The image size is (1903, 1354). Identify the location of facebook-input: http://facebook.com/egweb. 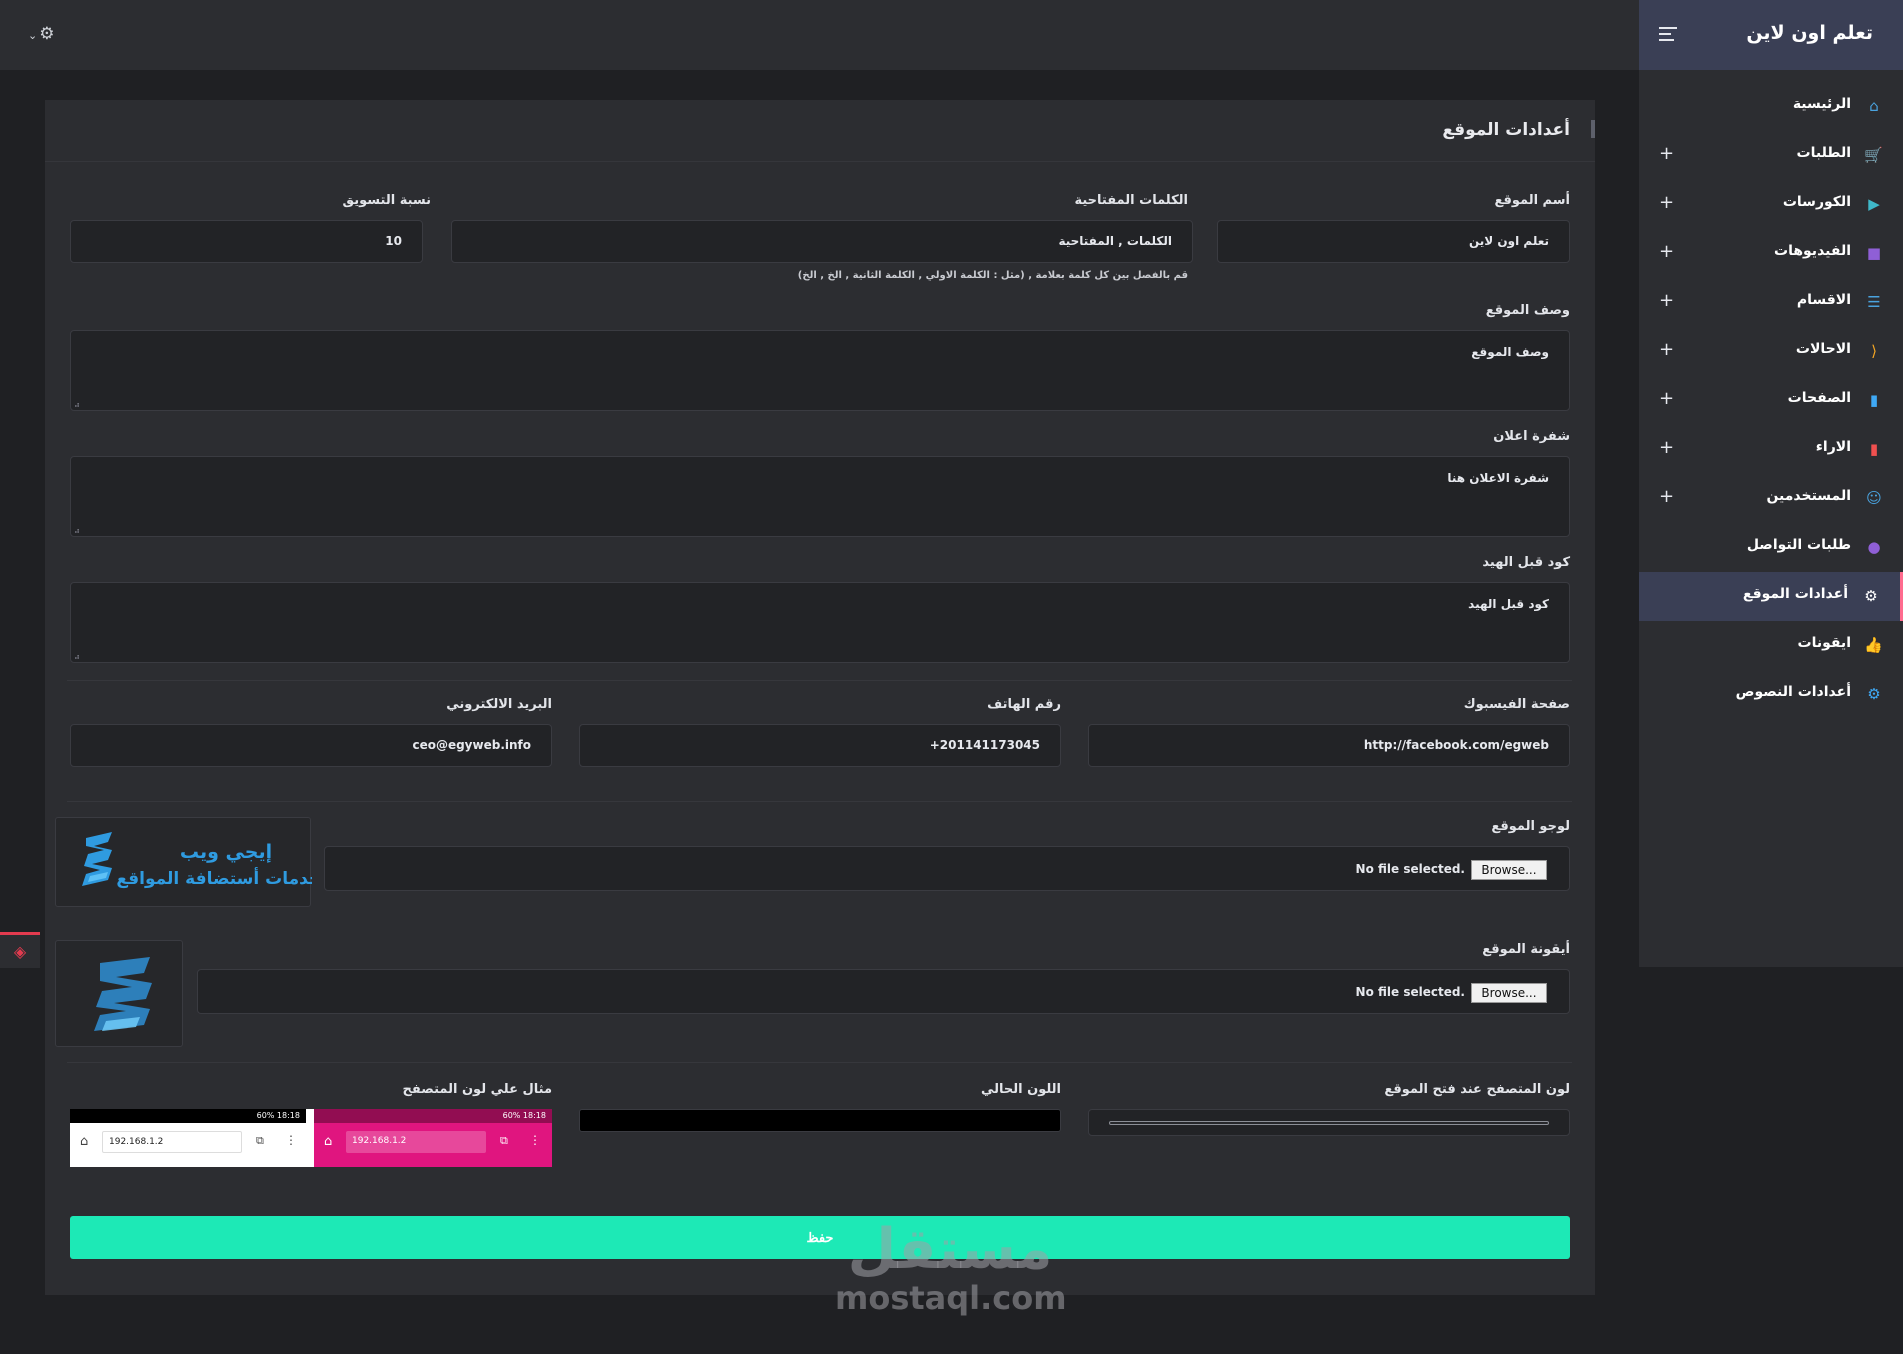
(1329, 745).